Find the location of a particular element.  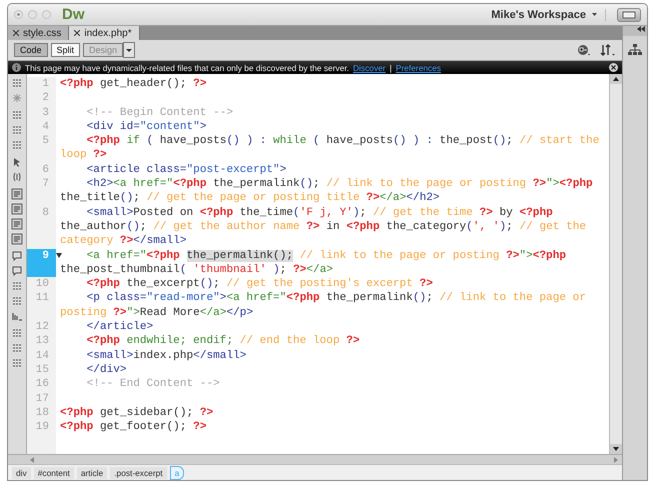

view-button: Code is located at coordinates (31, 50).